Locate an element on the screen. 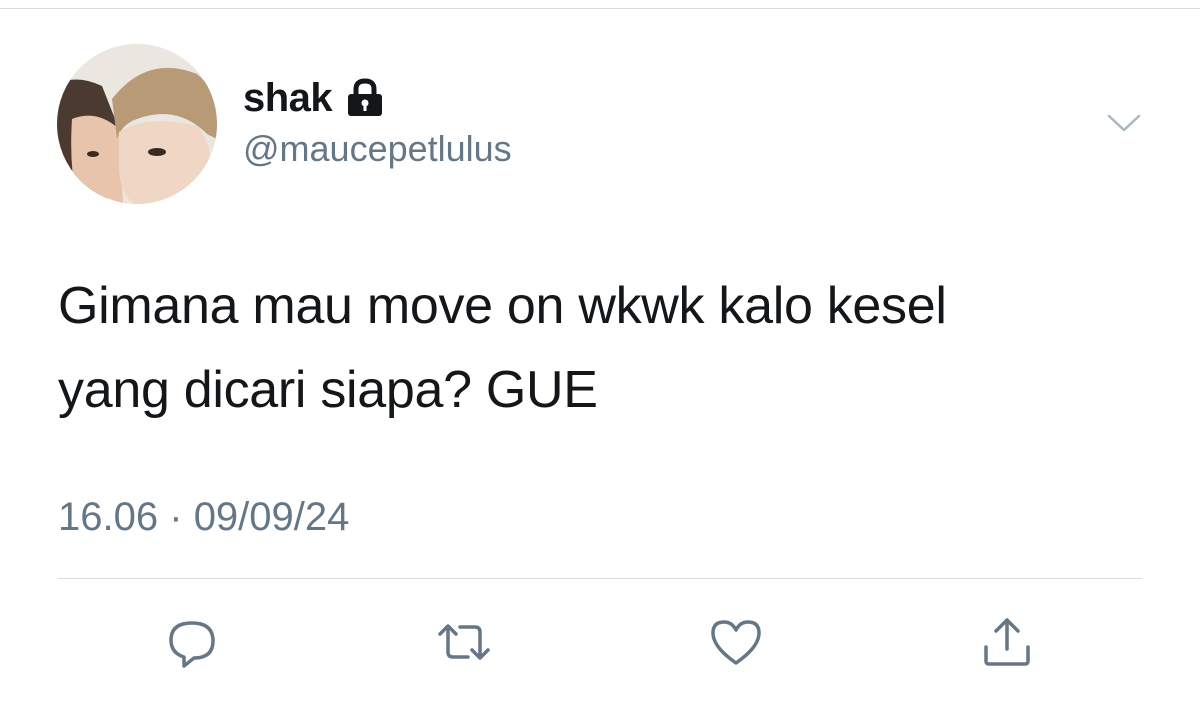 The image size is (1200, 704). top-divider is located at coordinates (600, 8).